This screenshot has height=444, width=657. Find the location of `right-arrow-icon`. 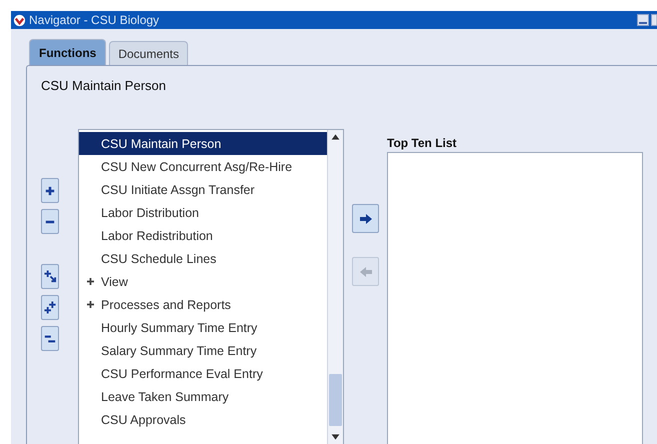

right-arrow-icon is located at coordinates (365, 218).